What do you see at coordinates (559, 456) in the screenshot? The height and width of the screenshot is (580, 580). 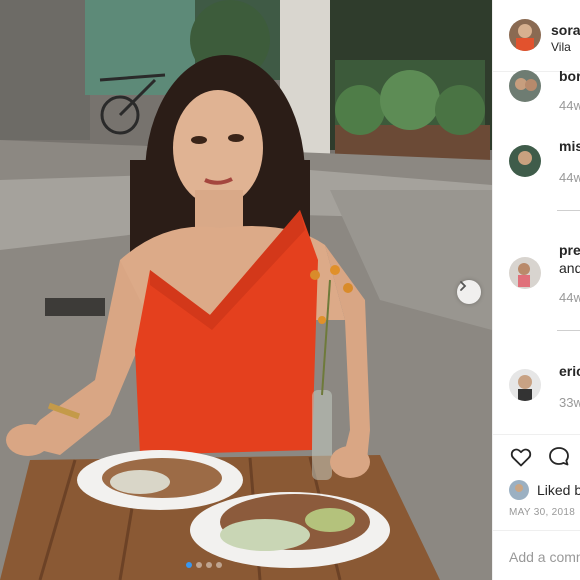 I see `speech-bubble-icon` at bounding box center [559, 456].